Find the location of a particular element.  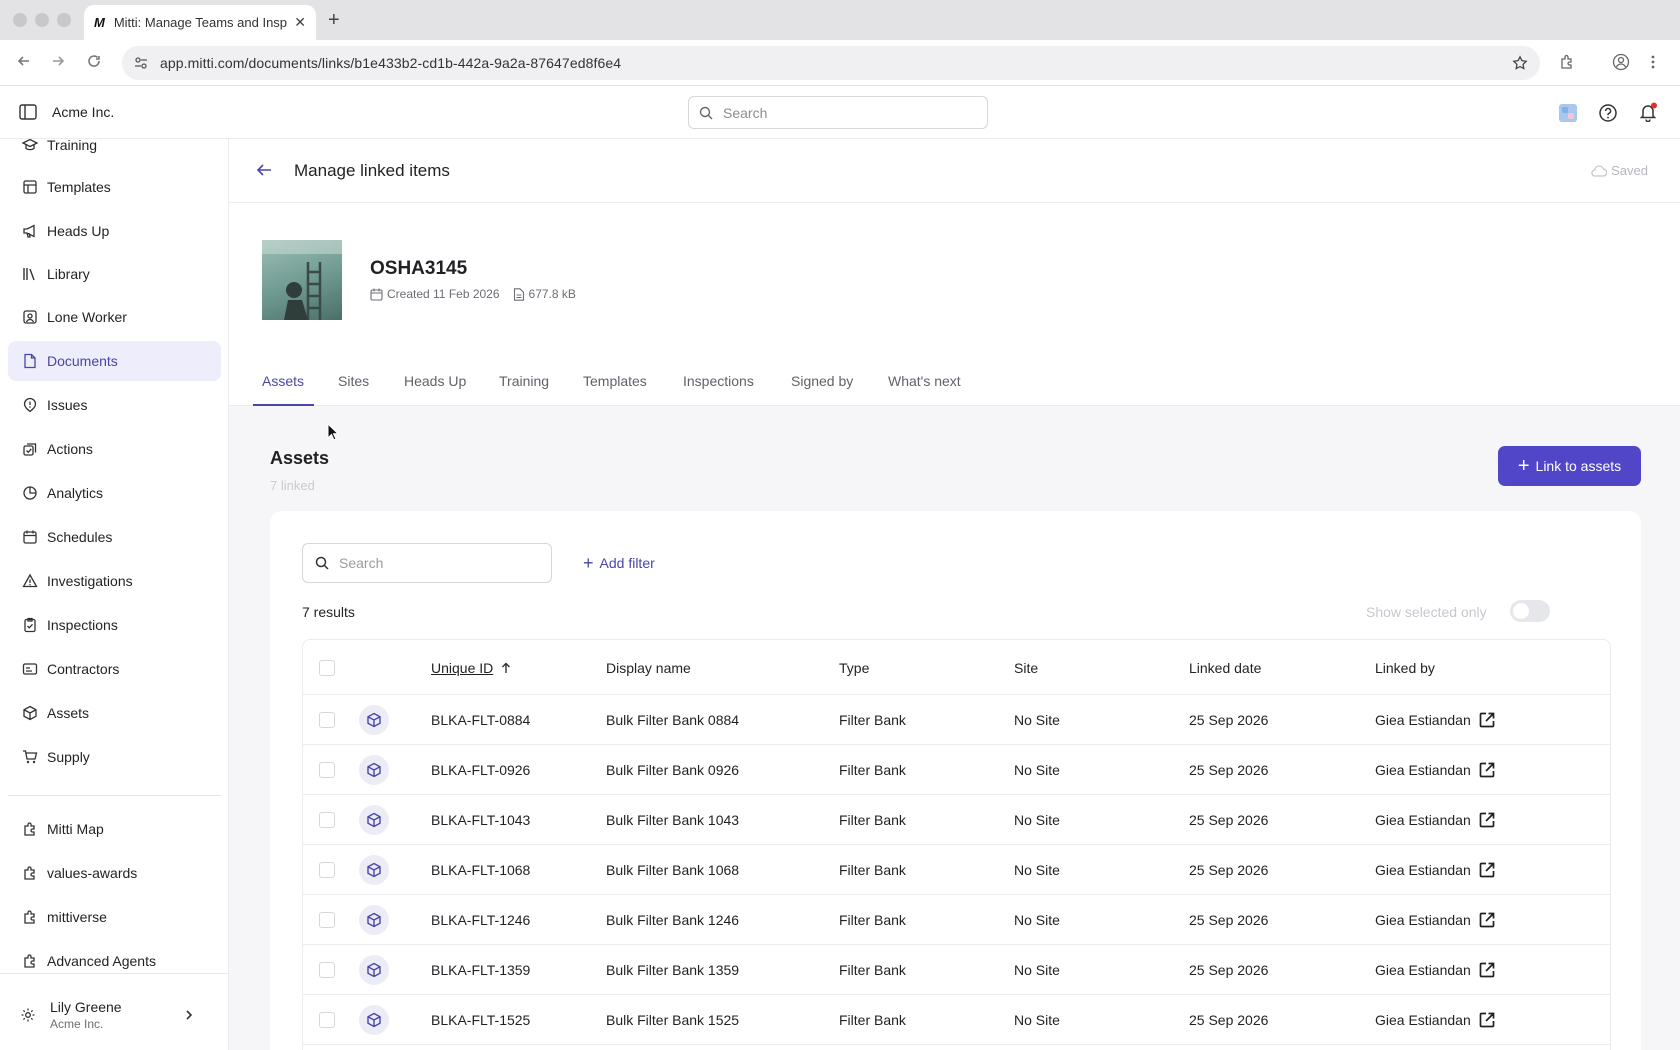

select-all-checkbox is located at coordinates (327, 668).